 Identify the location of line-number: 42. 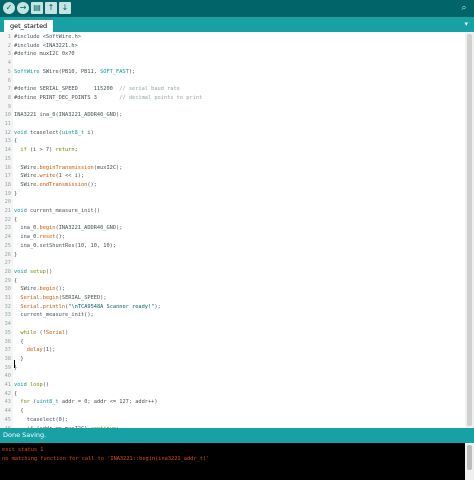
(7, 393).